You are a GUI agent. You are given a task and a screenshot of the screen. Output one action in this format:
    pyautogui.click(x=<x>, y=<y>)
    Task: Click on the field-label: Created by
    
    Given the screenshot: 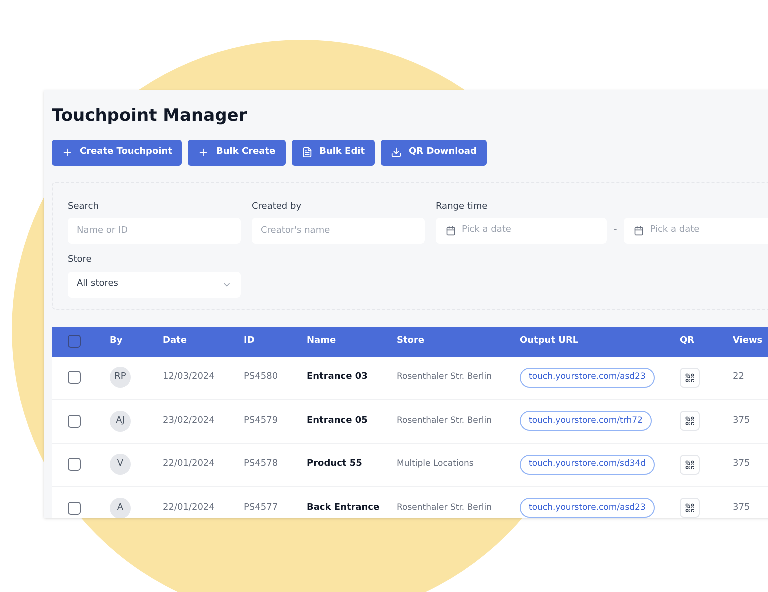 What is the action you would take?
    pyautogui.click(x=277, y=207)
    